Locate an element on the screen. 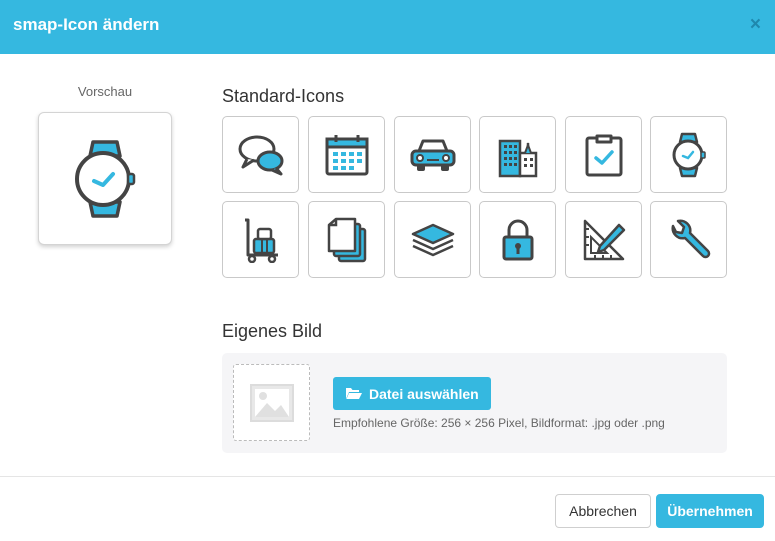 This screenshot has height=541, width=775. icon-option-calendar is located at coordinates (346, 154).